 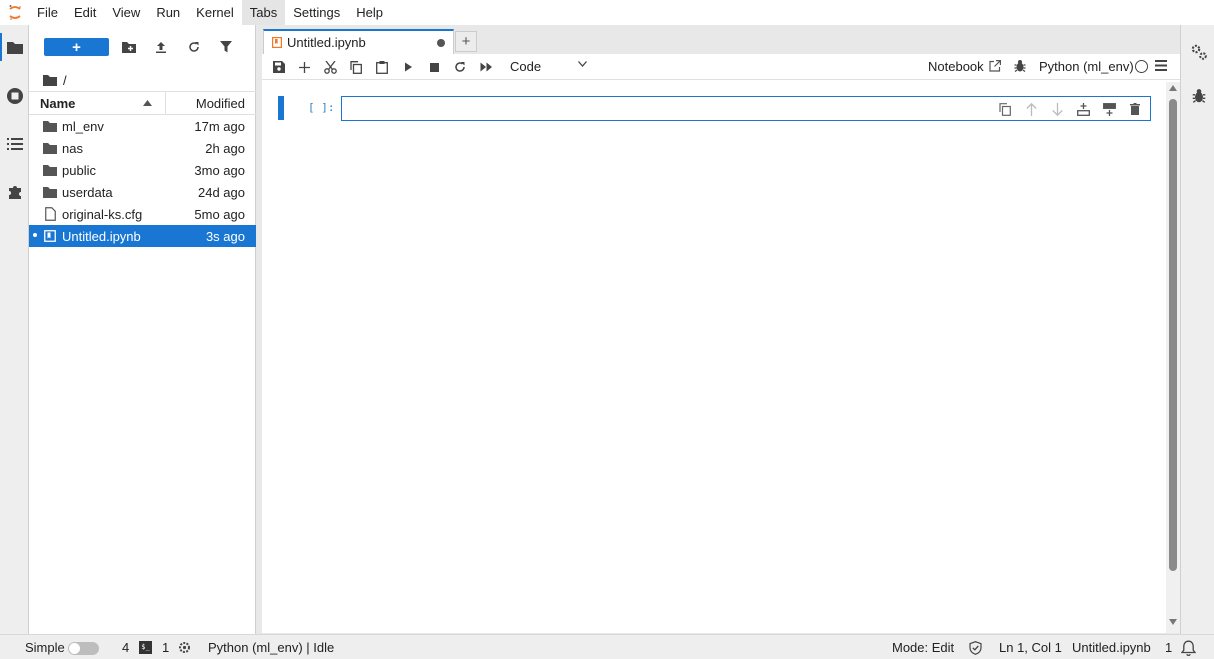 What do you see at coordinates (1173, 335) in the screenshot?
I see `scrollbar-thumb` at bounding box center [1173, 335].